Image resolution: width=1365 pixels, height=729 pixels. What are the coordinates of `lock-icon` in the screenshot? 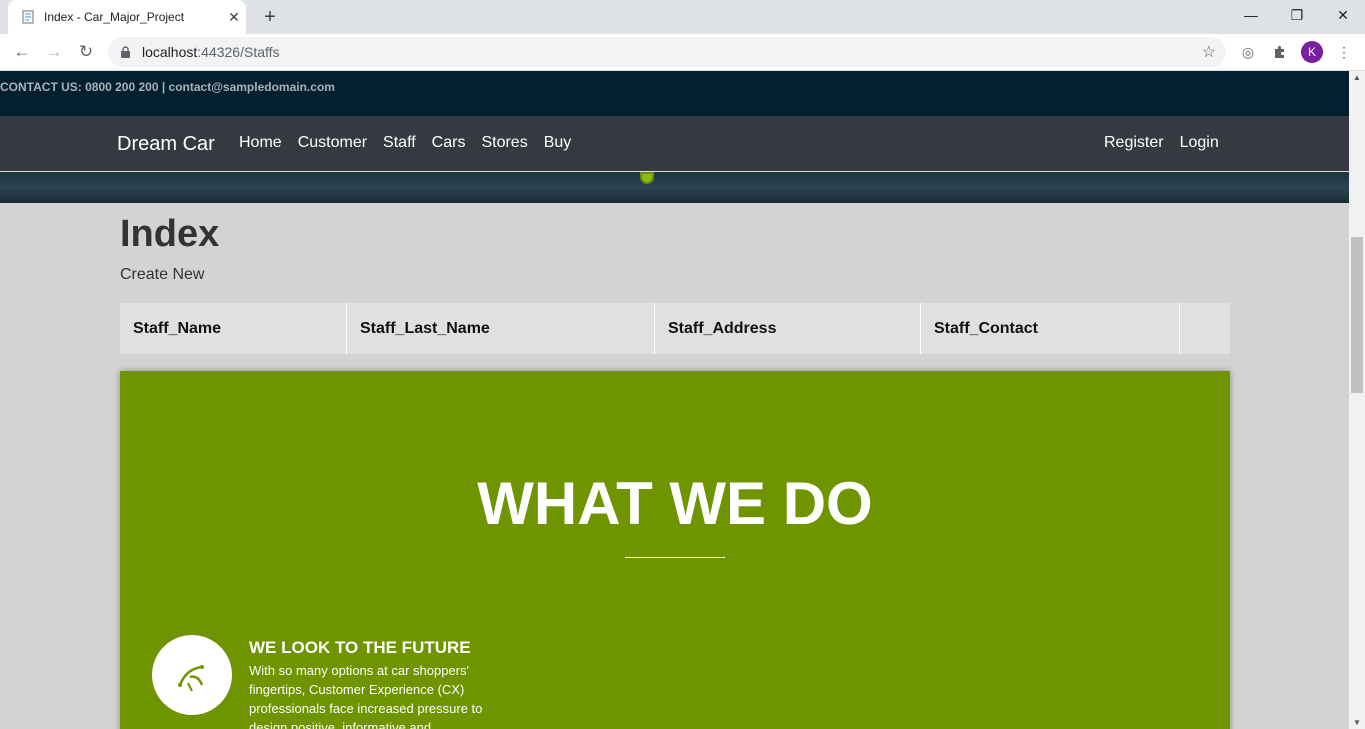 It's located at (127, 52).